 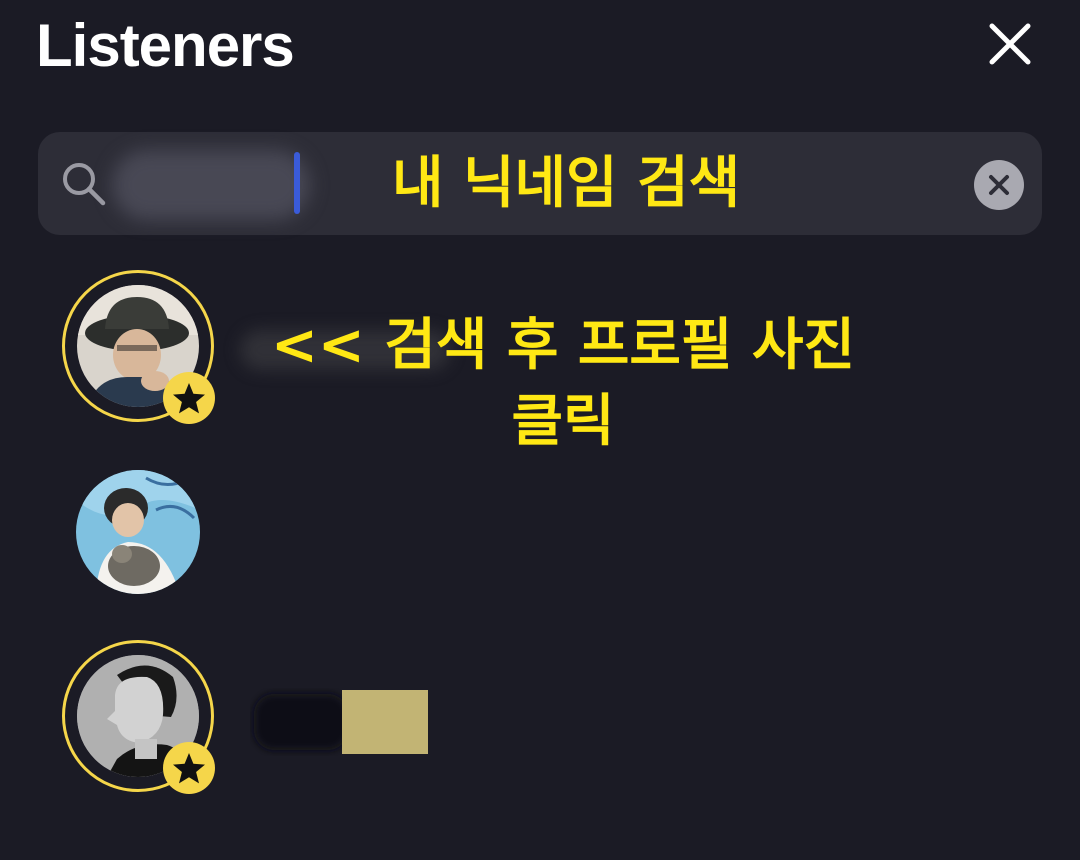 What do you see at coordinates (348, 722) in the screenshot?
I see `listener-name-redacted` at bounding box center [348, 722].